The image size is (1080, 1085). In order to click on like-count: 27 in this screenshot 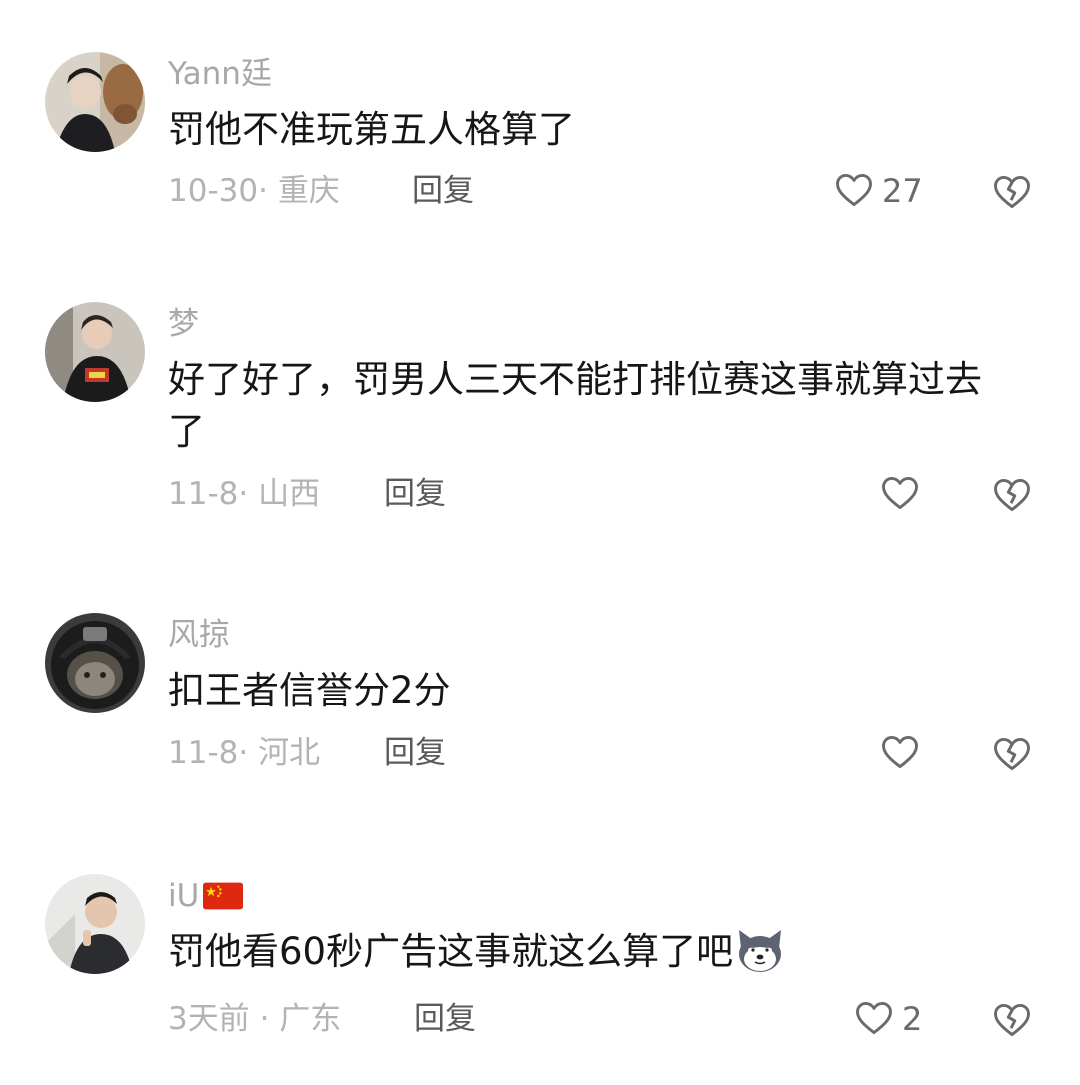, I will do `click(902, 191)`.